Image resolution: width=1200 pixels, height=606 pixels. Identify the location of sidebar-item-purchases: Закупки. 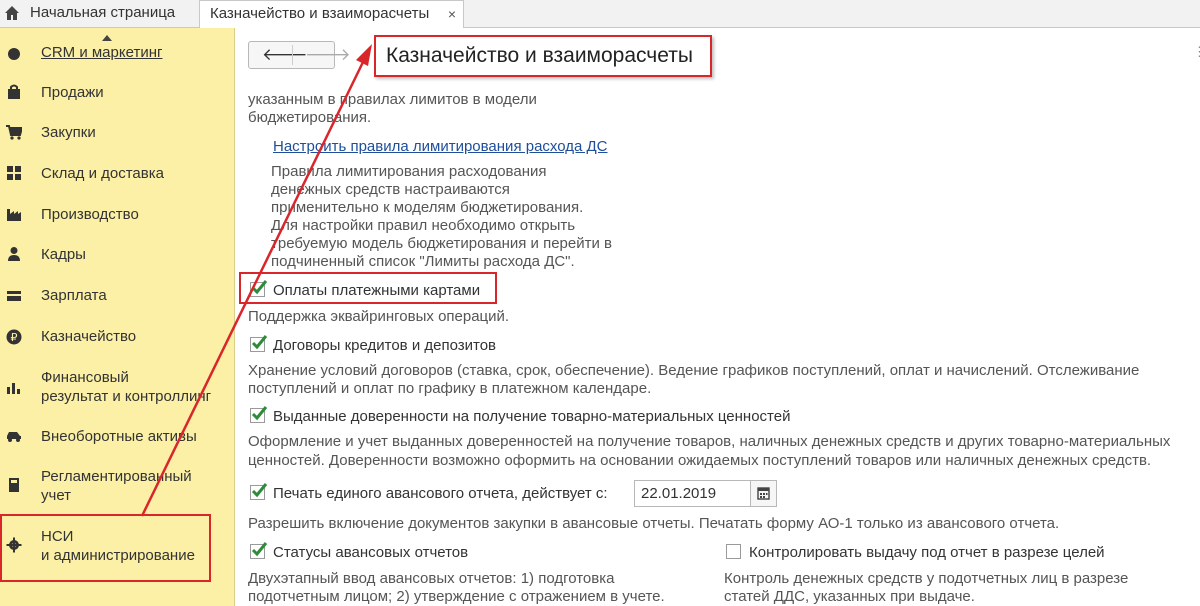
(117, 133).